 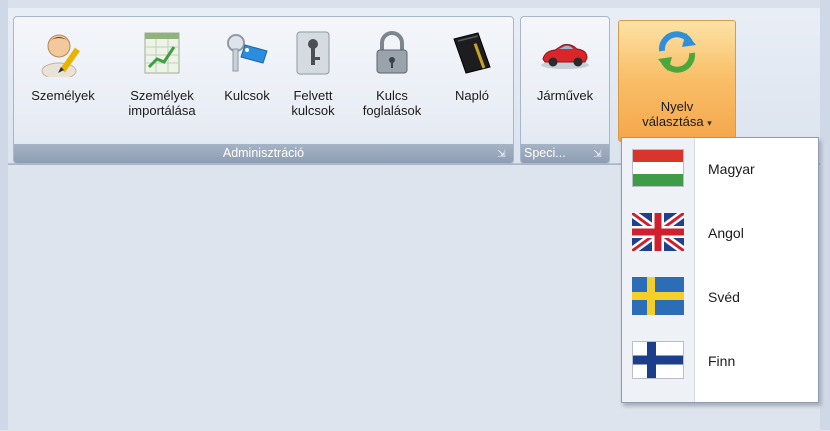 I want to click on received-keys-label-2: kulcsok, so click(x=313, y=110).